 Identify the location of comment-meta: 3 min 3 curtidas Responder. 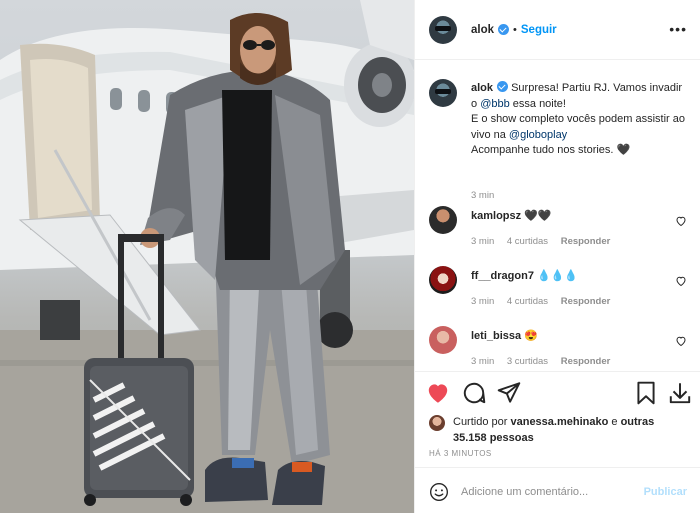
(545, 361).